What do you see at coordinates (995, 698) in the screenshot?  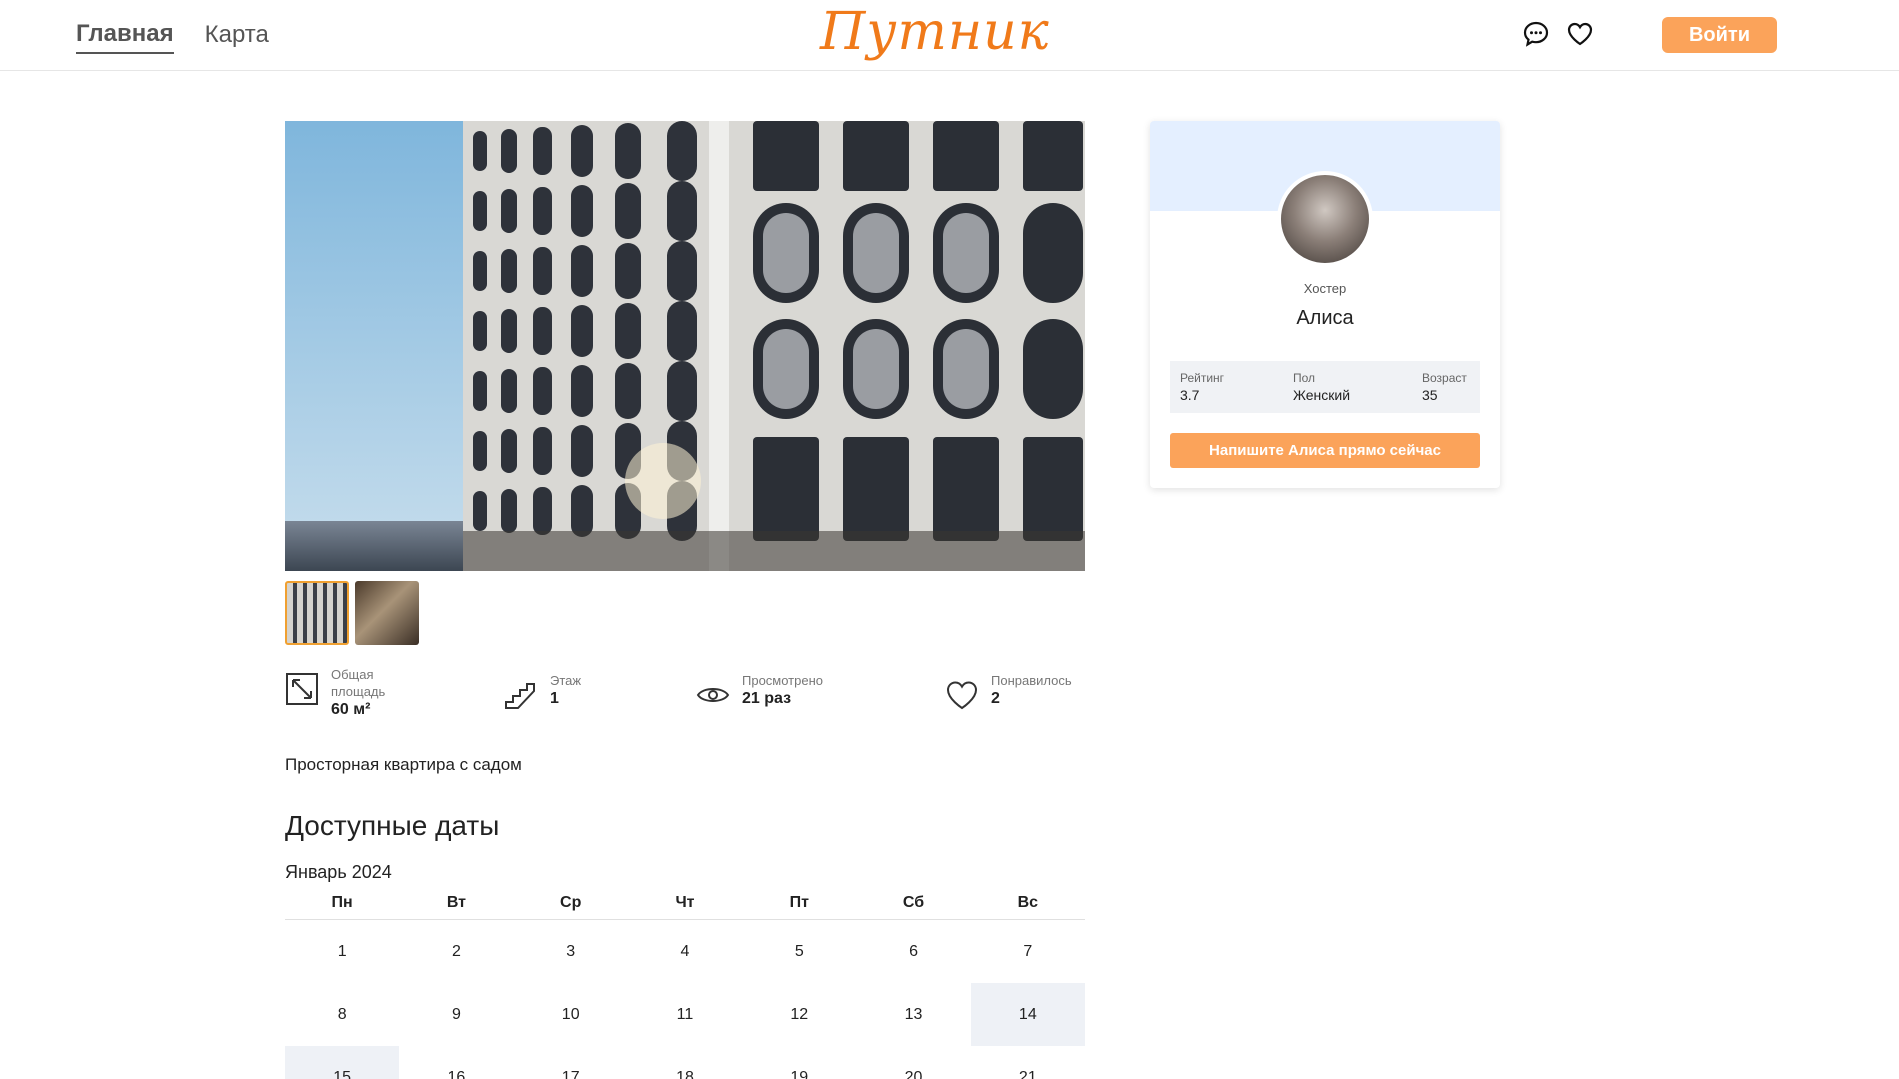 I see `stat-likes-value: 2` at bounding box center [995, 698].